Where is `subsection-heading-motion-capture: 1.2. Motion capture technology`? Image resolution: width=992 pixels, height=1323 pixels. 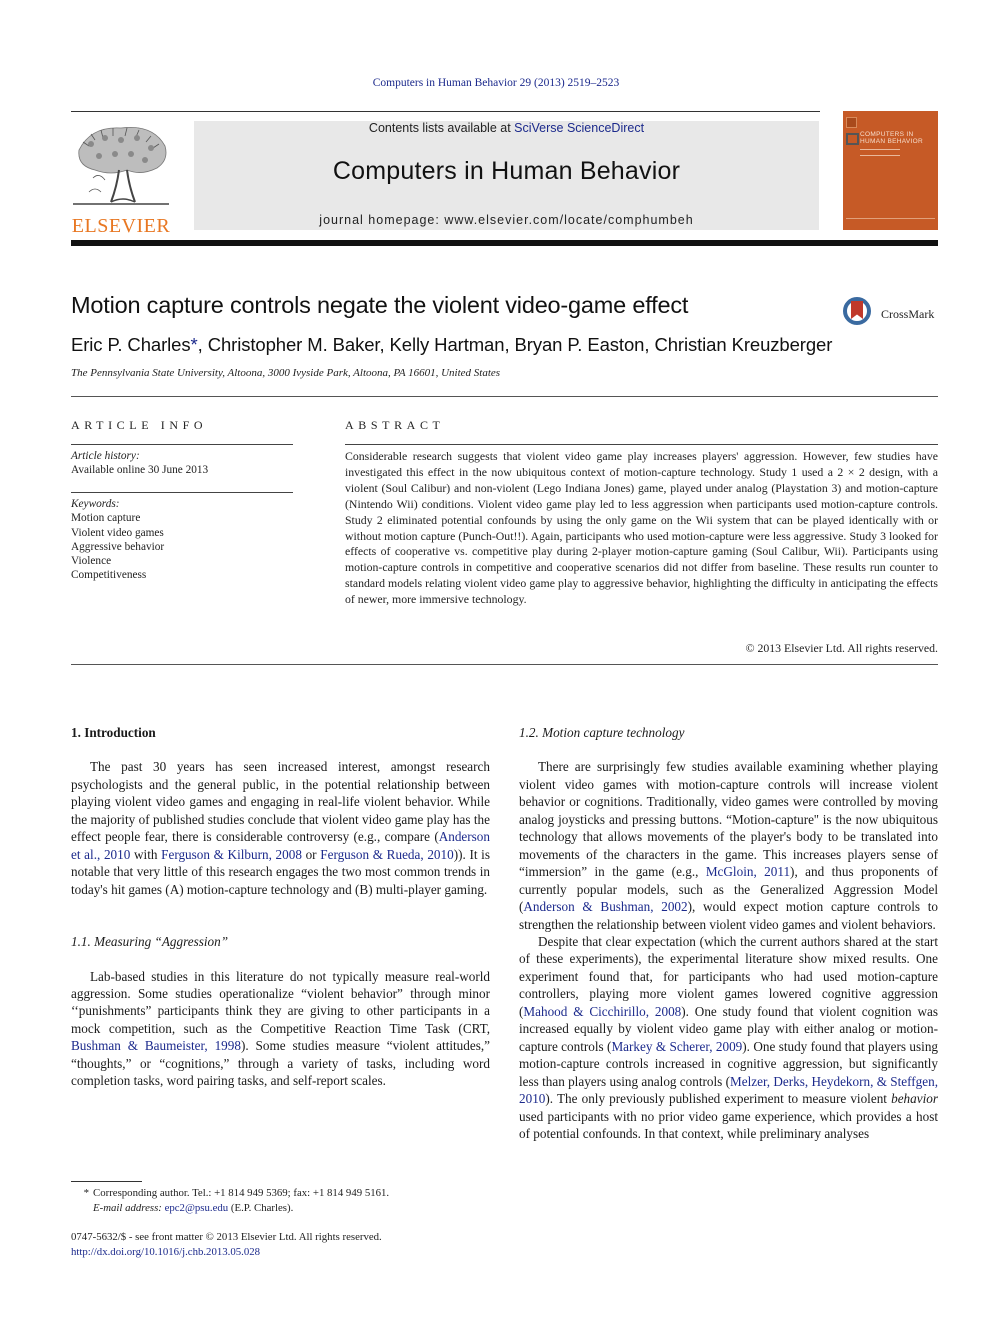 subsection-heading-motion-capture: 1.2. Motion capture technology is located at coordinates (602, 732).